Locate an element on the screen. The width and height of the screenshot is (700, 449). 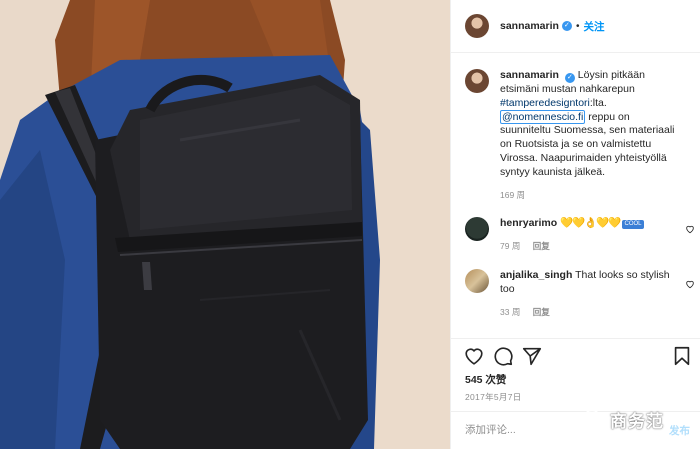
comment-item: henryarimo 💛💛👌💛💛 COOL 79 周 回复 is located at coordinates (580, 235).